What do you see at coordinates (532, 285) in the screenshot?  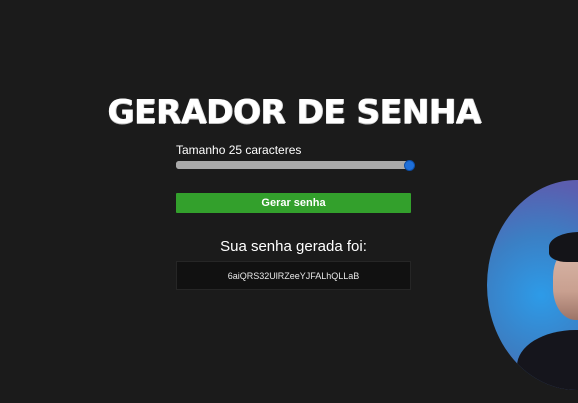 I see `webcam-overlay` at bounding box center [532, 285].